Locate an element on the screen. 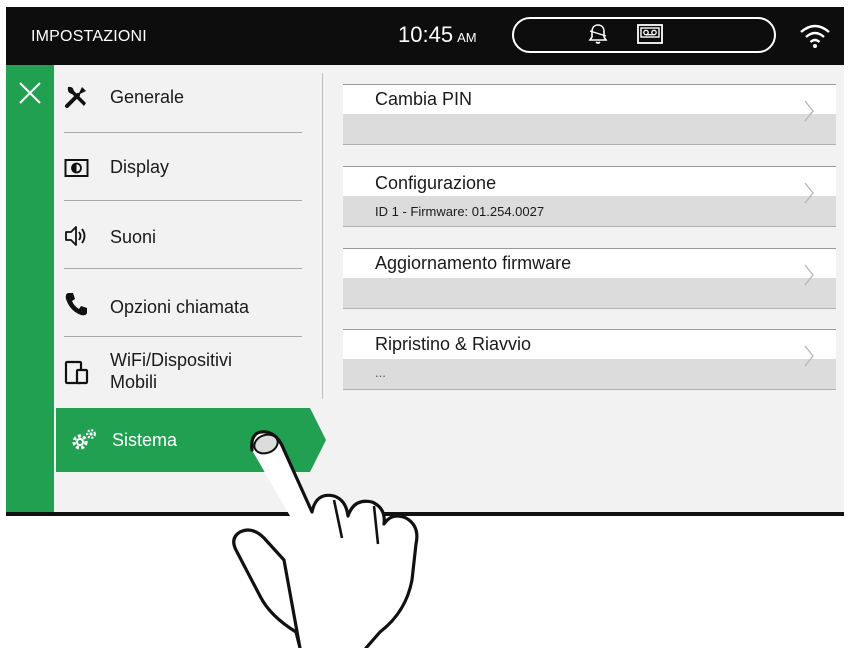 The image size is (850, 648). row-title: Ripristino & Riavvio is located at coordinates (453, 344).